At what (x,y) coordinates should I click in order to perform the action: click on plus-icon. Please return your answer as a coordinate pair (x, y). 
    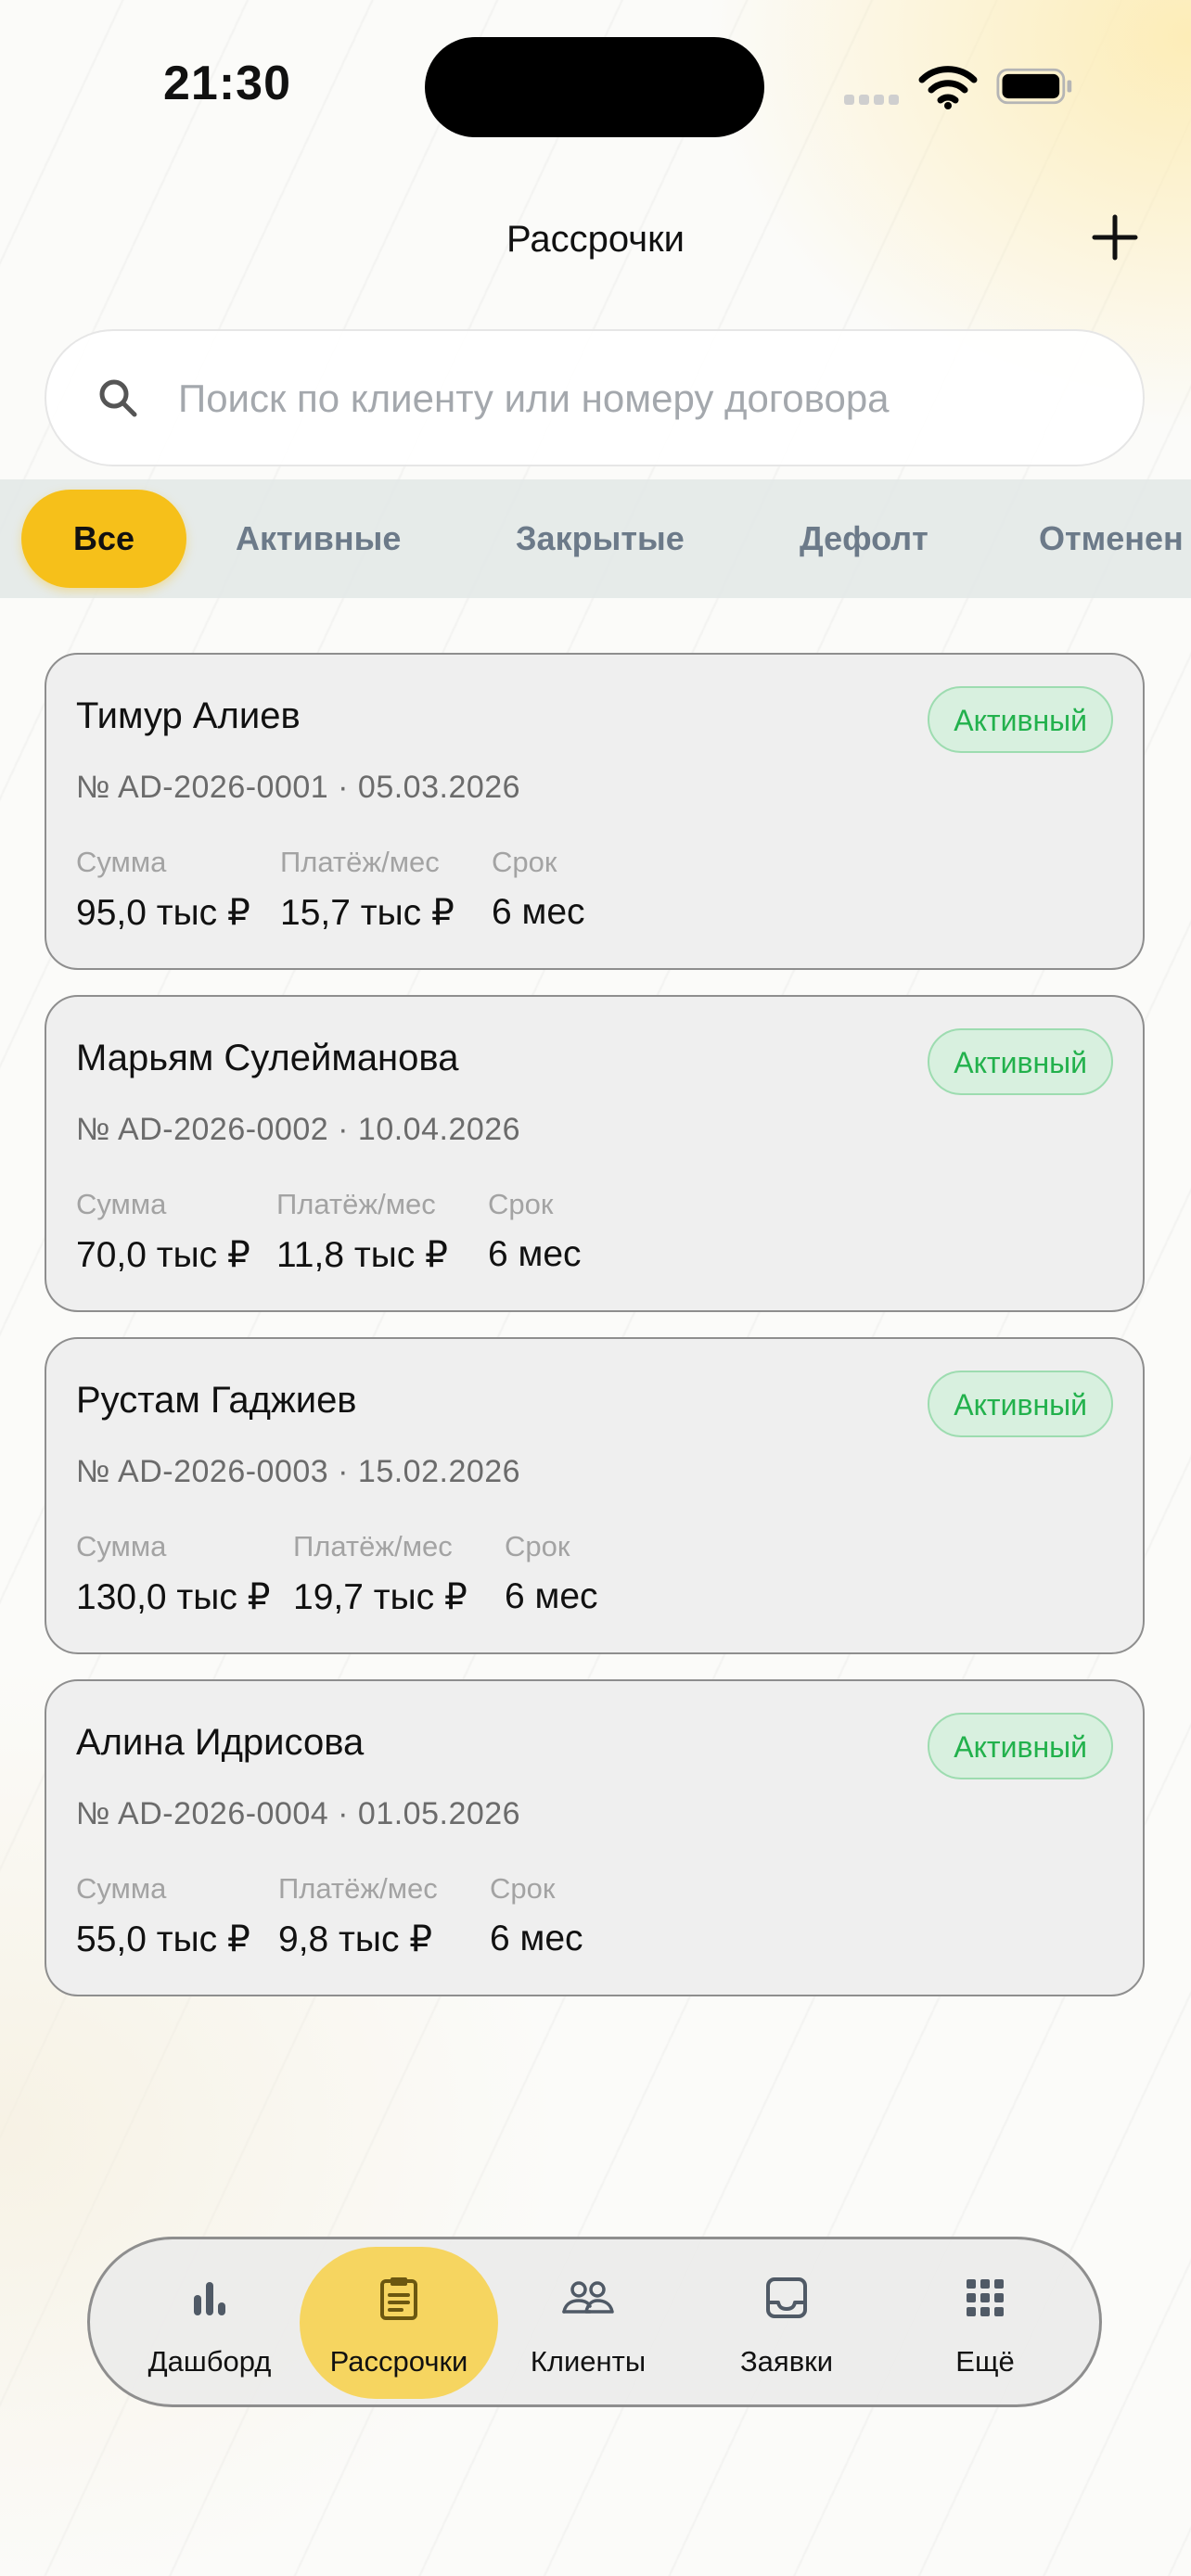
    Looking at the image, I should click on (1115, 238).